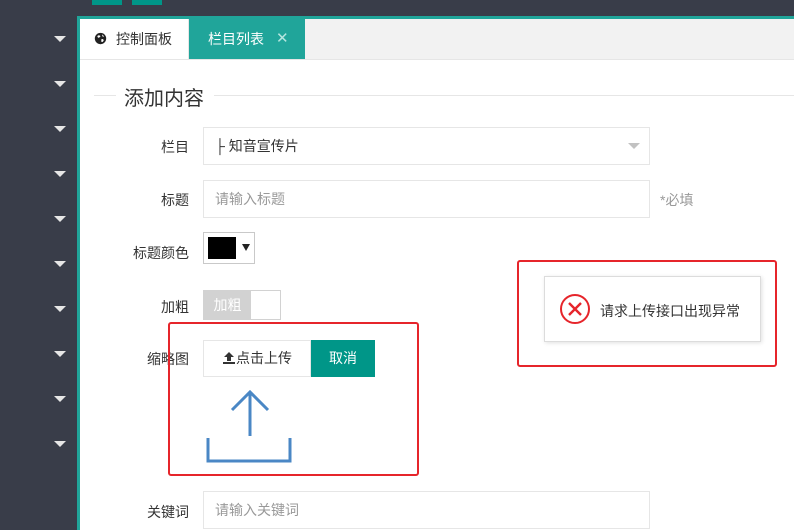 The width and height of the screenshot is (794, 530). I want to click on category-select: ├ 知音宣传片, so click(426, 146).